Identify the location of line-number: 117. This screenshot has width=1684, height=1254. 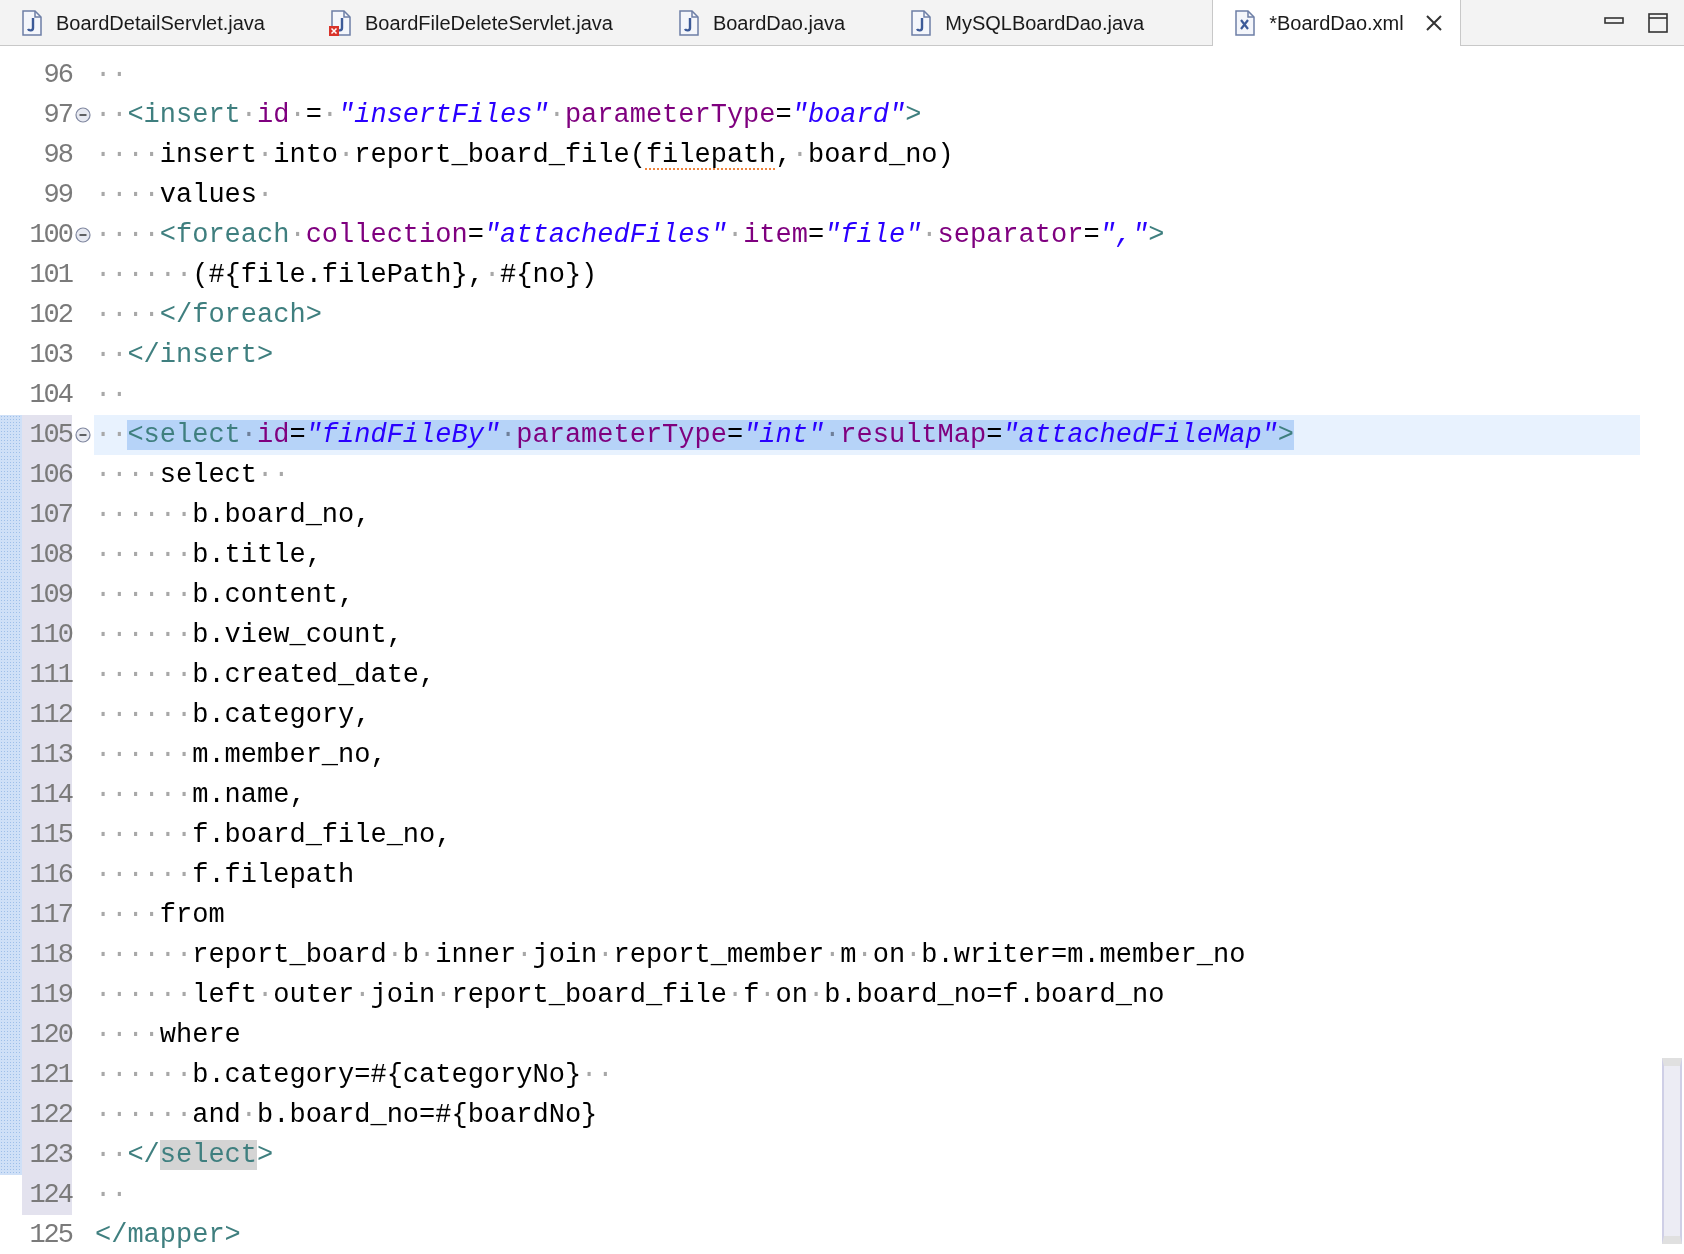
(47, 915).